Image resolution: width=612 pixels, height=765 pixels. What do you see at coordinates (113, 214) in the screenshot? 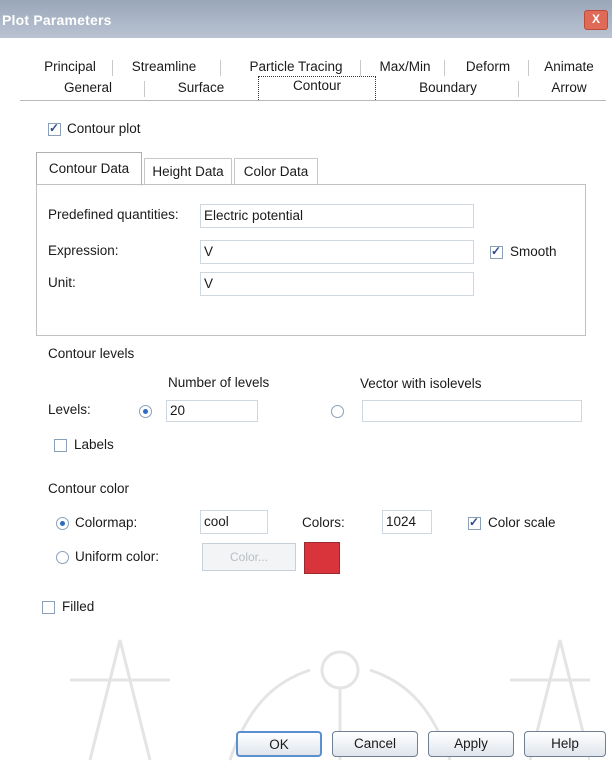
I see `predefined-quantities-label: Predefined quantities:` at bounding box center [113, 214].